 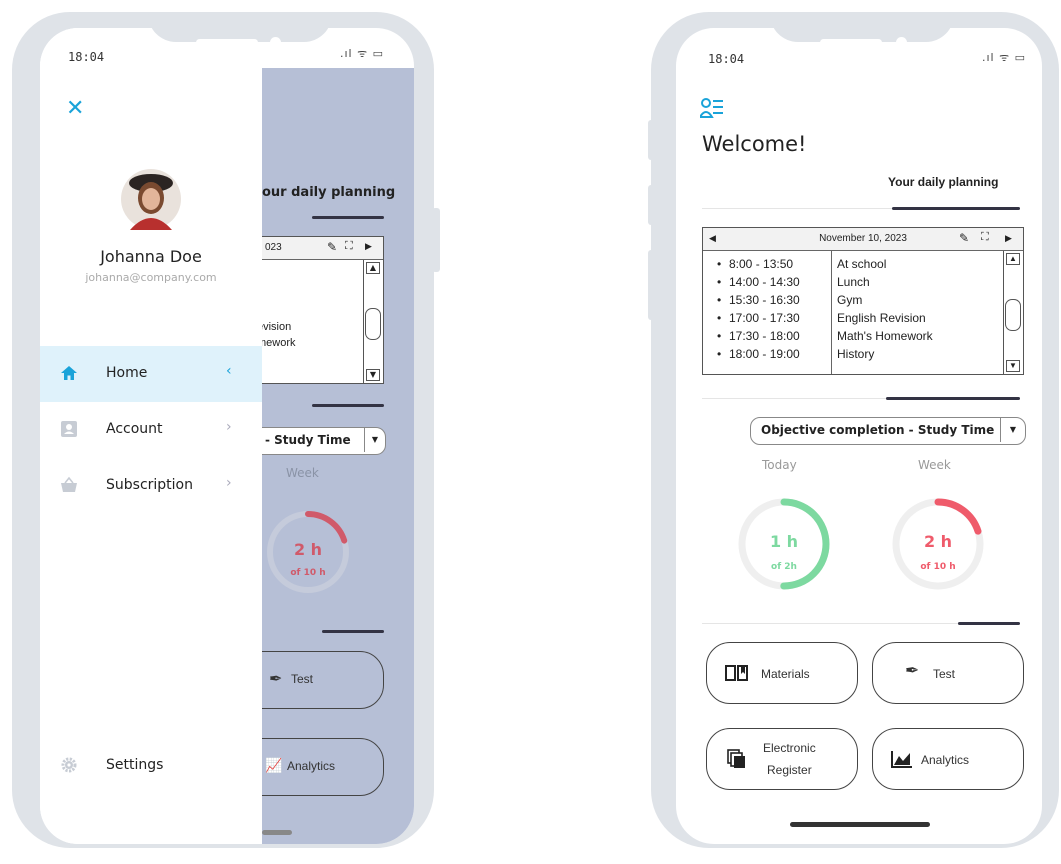 I want to click on calendar-date: November 10, 2023, so click(x=863, y=238).